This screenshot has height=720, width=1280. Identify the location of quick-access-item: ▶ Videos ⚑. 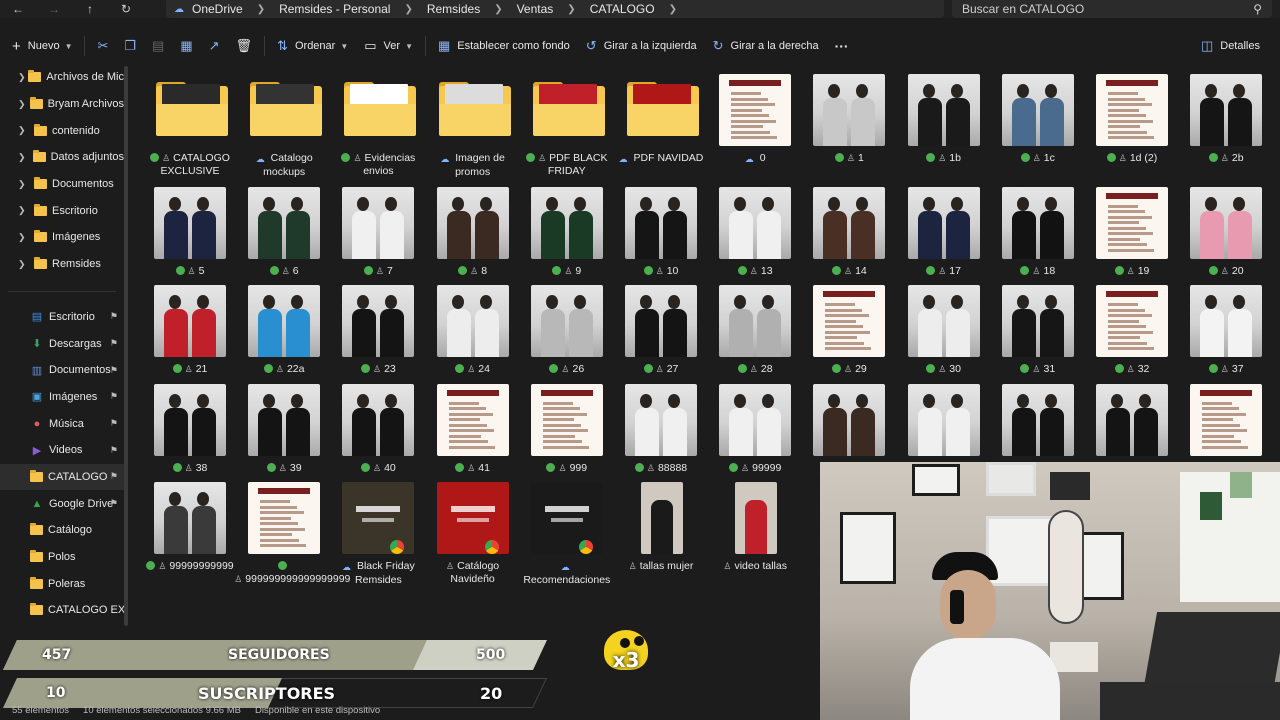
(62, 450).